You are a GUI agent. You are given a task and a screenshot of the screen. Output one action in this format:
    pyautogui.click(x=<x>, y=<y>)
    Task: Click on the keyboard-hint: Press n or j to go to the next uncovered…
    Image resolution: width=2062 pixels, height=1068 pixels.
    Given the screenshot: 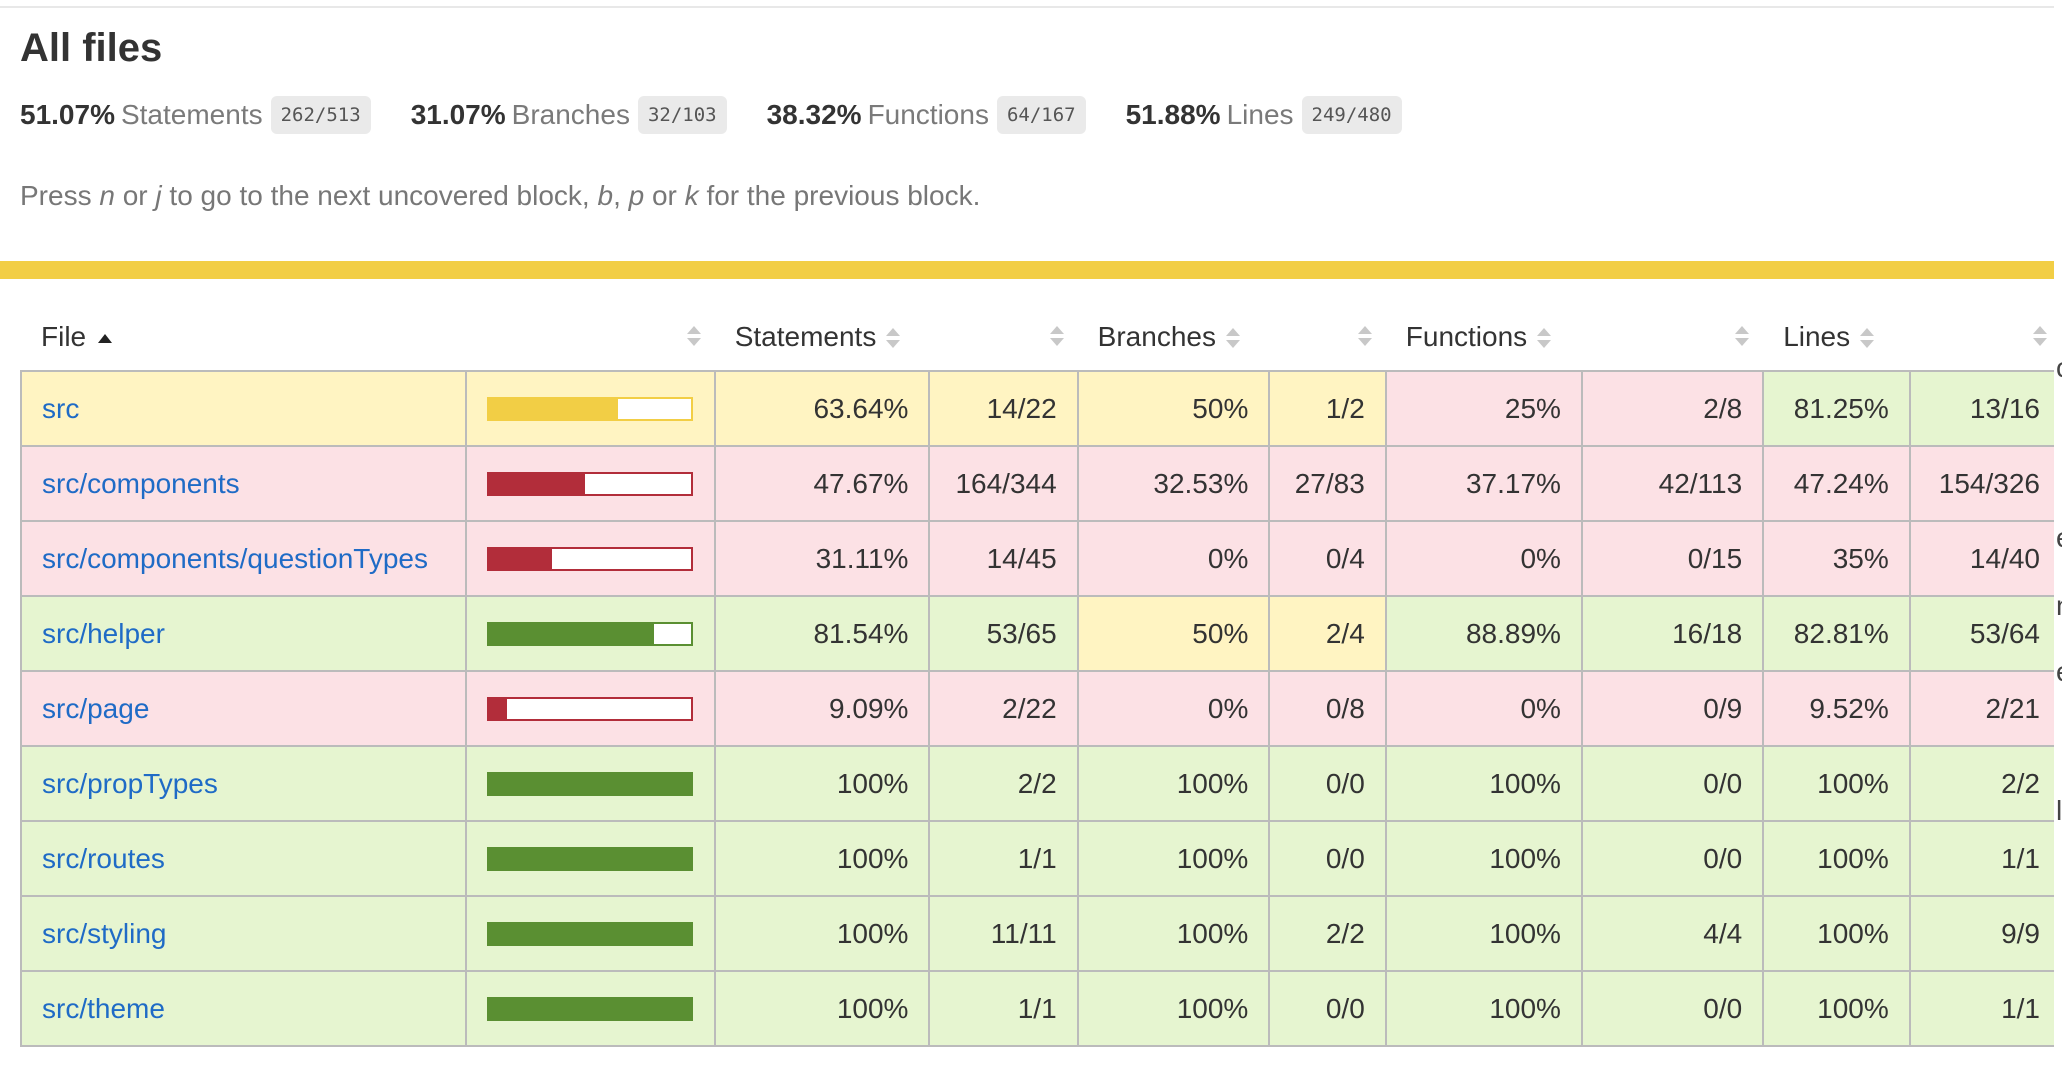 What is the action you would take?
    pyautogui.click(x=500, y=196)
    